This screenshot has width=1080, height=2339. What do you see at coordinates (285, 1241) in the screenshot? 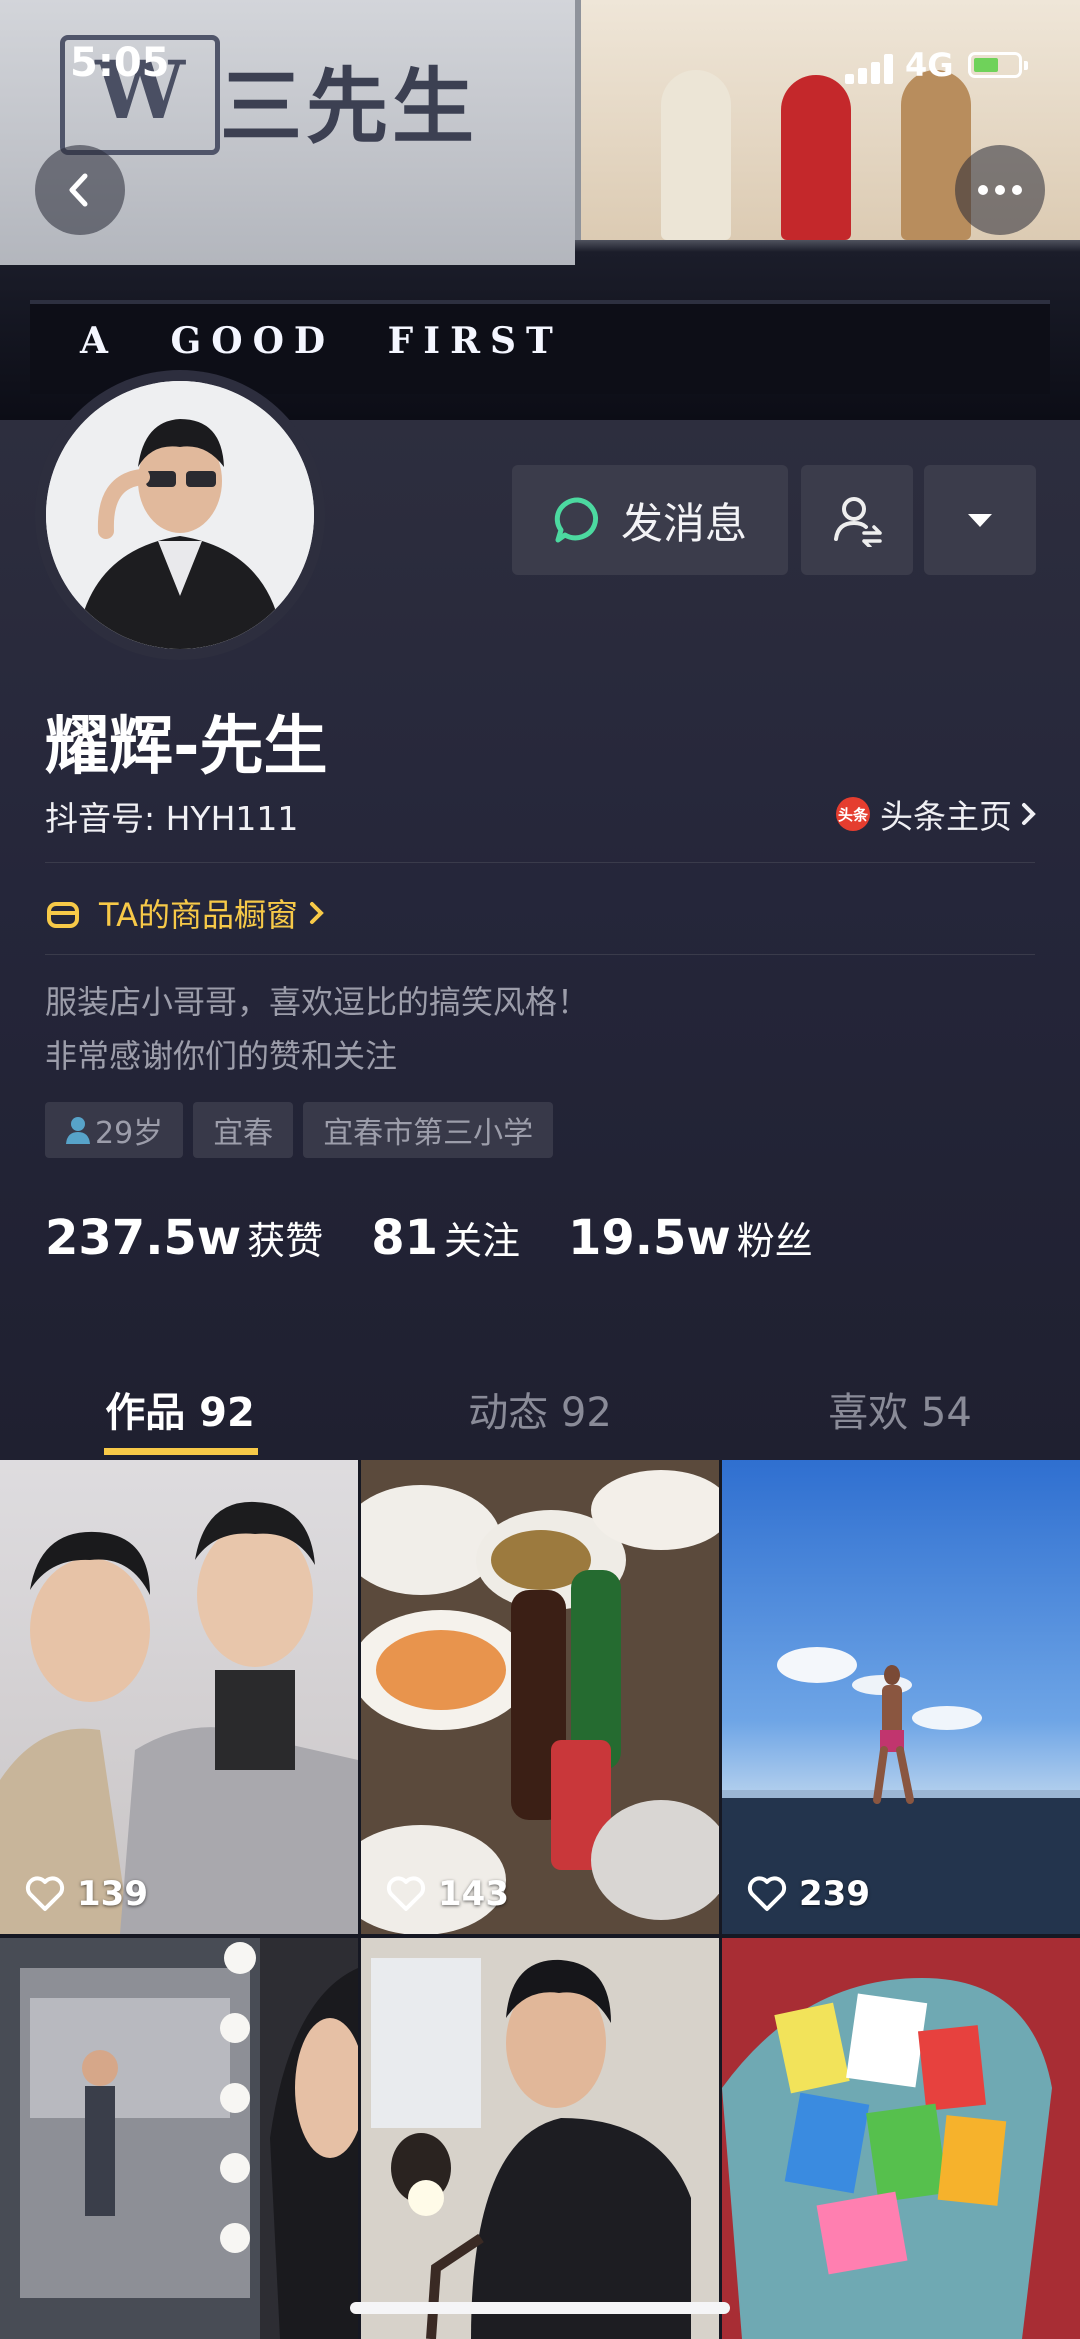
I see `likes-label: 获赞` at bounding box center [285, 1241].